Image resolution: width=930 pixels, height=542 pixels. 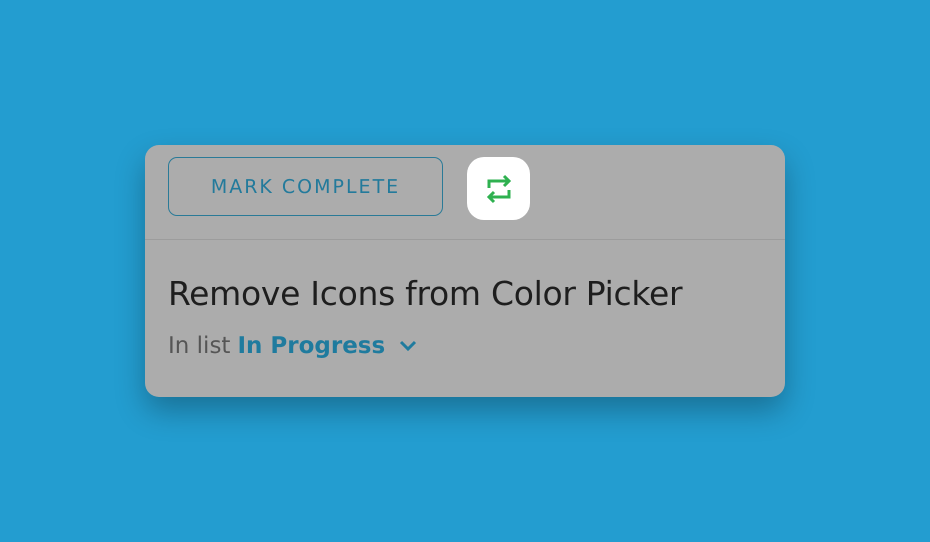 What do you see at coordinates (199, 346) in the screenshot?
I see `list-label: In list` at bounding box center [199, 346].